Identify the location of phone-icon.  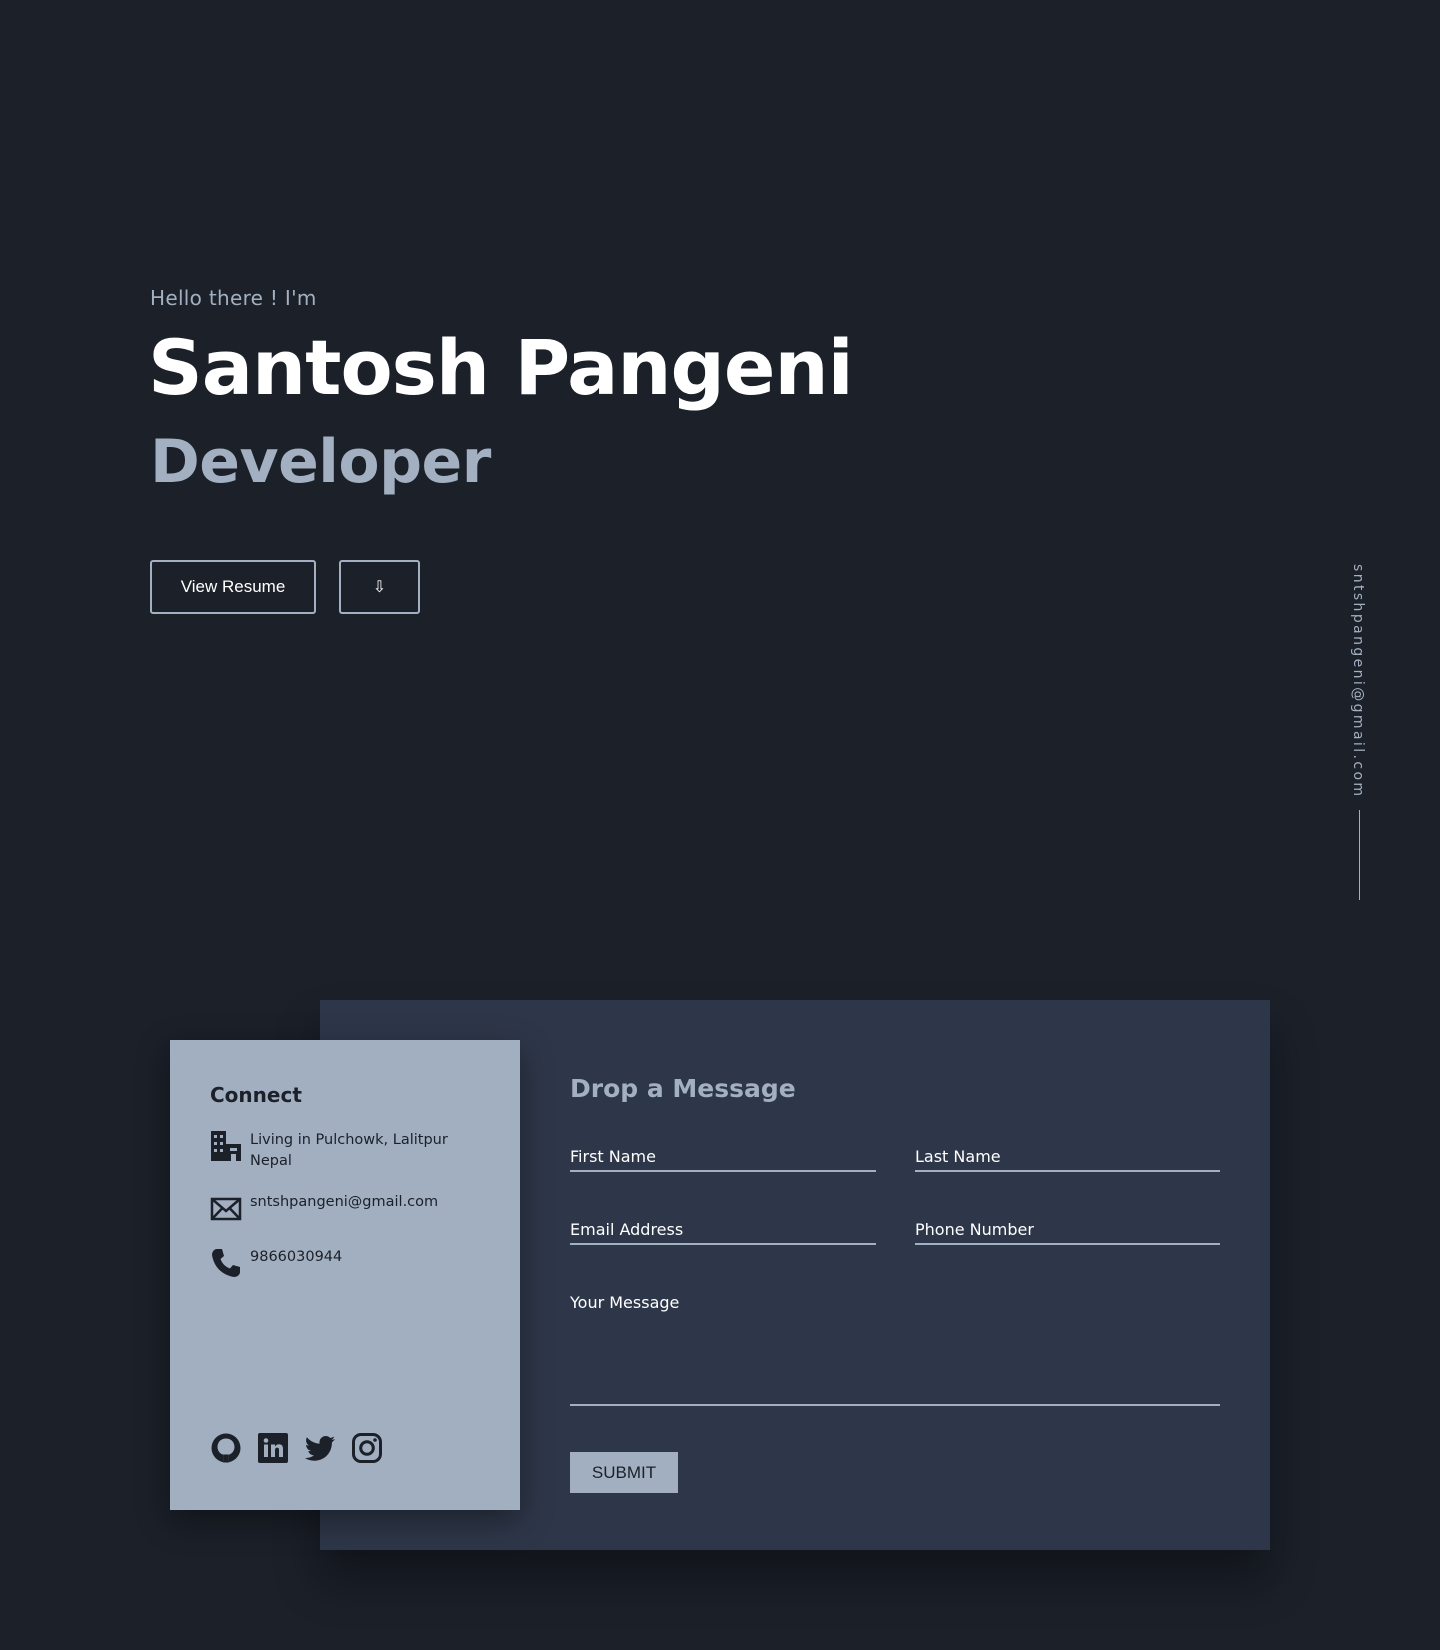
(226, 1263).